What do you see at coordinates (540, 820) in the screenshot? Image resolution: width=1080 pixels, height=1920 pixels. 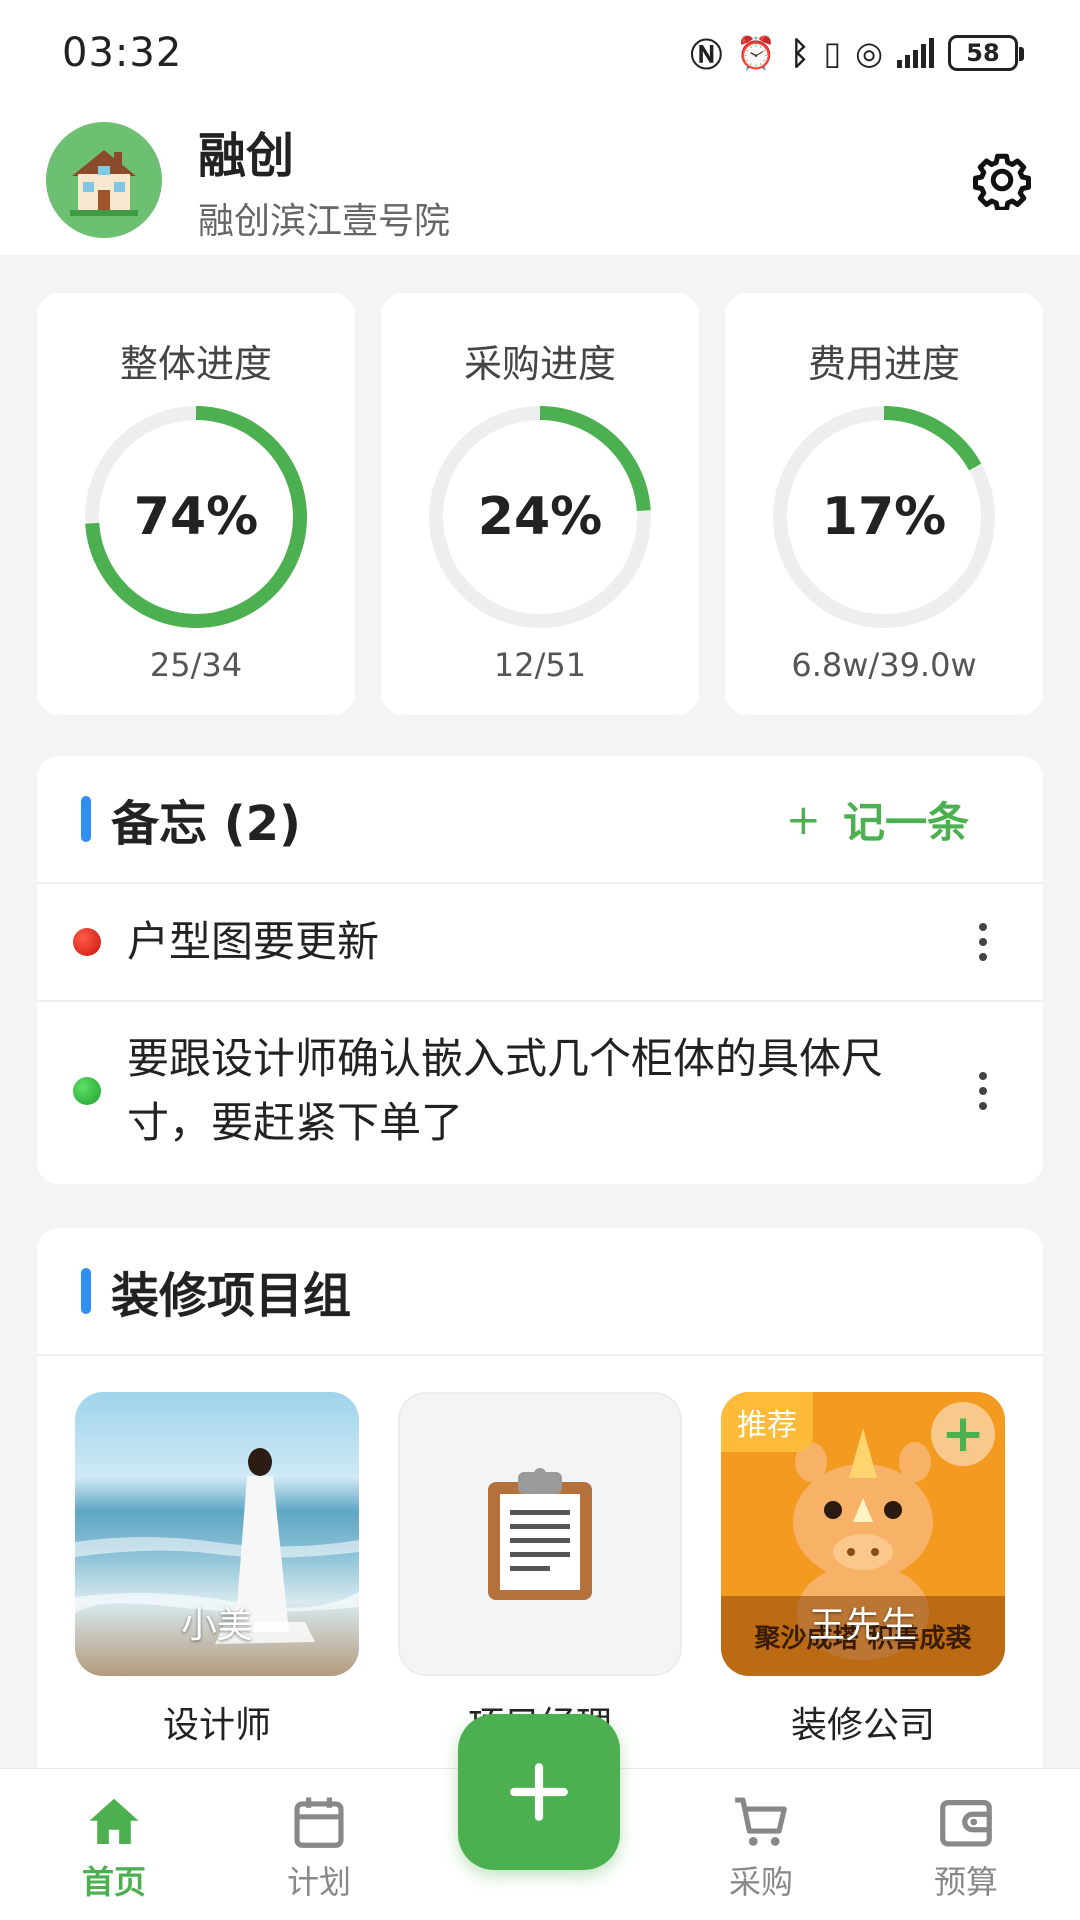 I see `memo-header: 备忘 (2) + 记一条` at bounding box center [540, 820].